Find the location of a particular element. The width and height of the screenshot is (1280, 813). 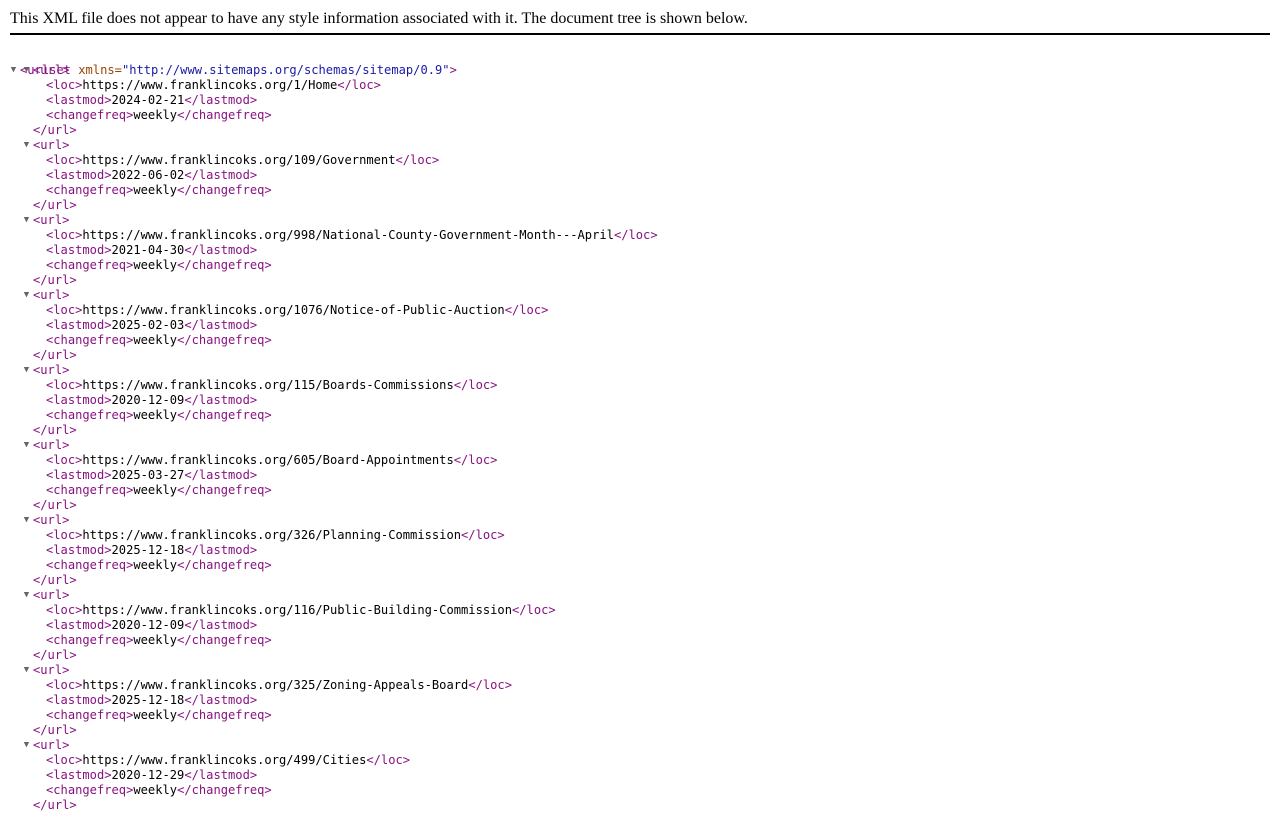

lastmod-value: 2020-12-29 is located at coordinates (148, 775).